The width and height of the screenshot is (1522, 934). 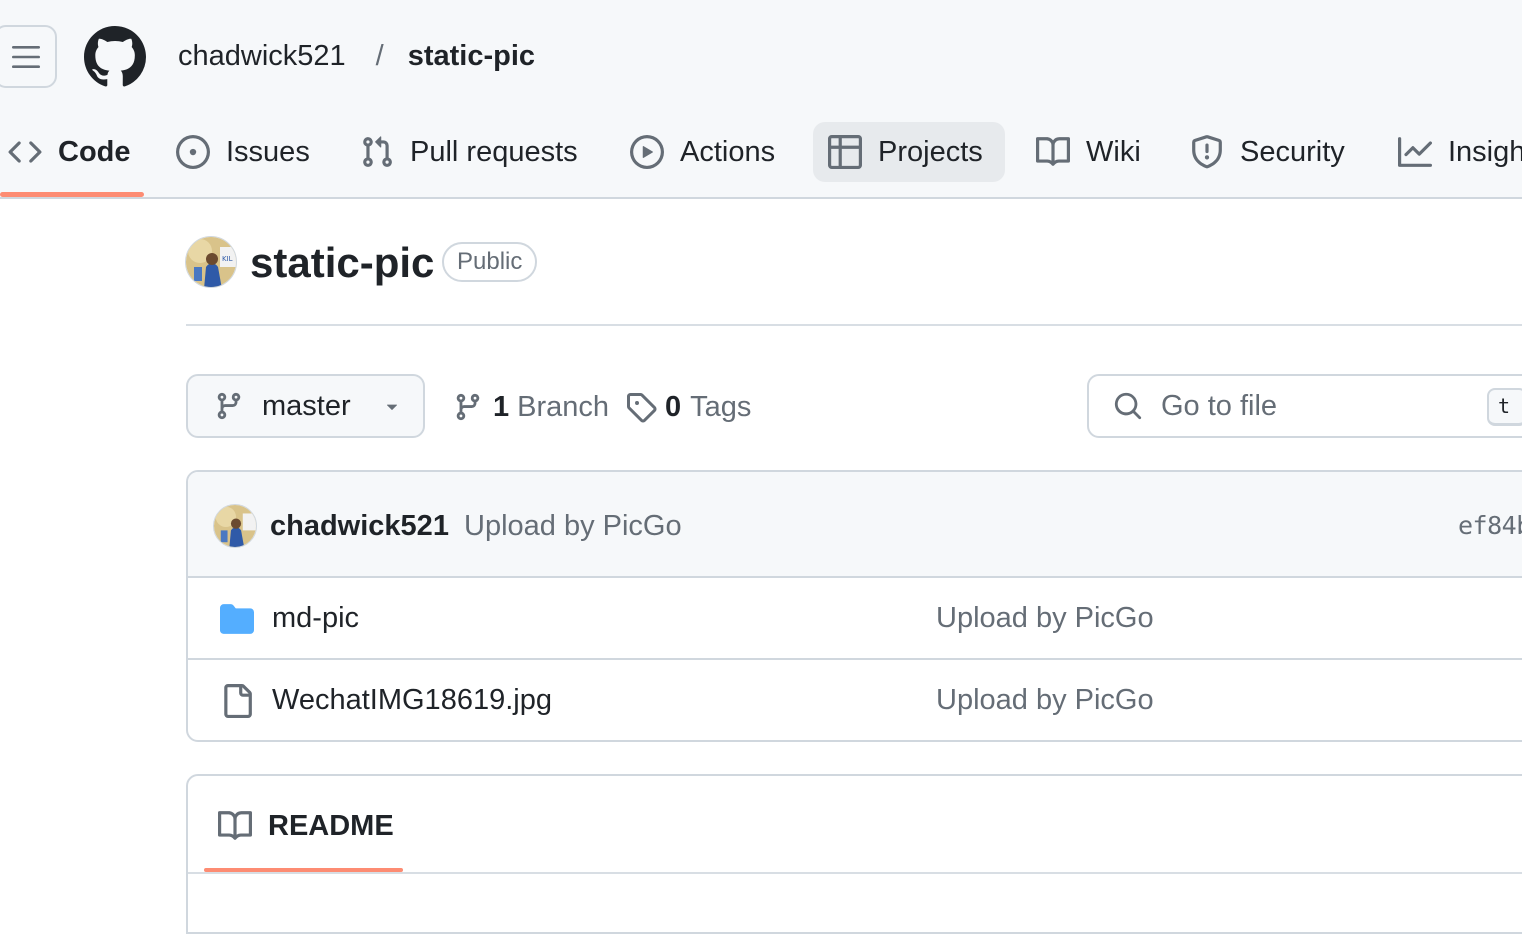 I want to click on tab-projects-label: Projects, so click(x=930, y=151).